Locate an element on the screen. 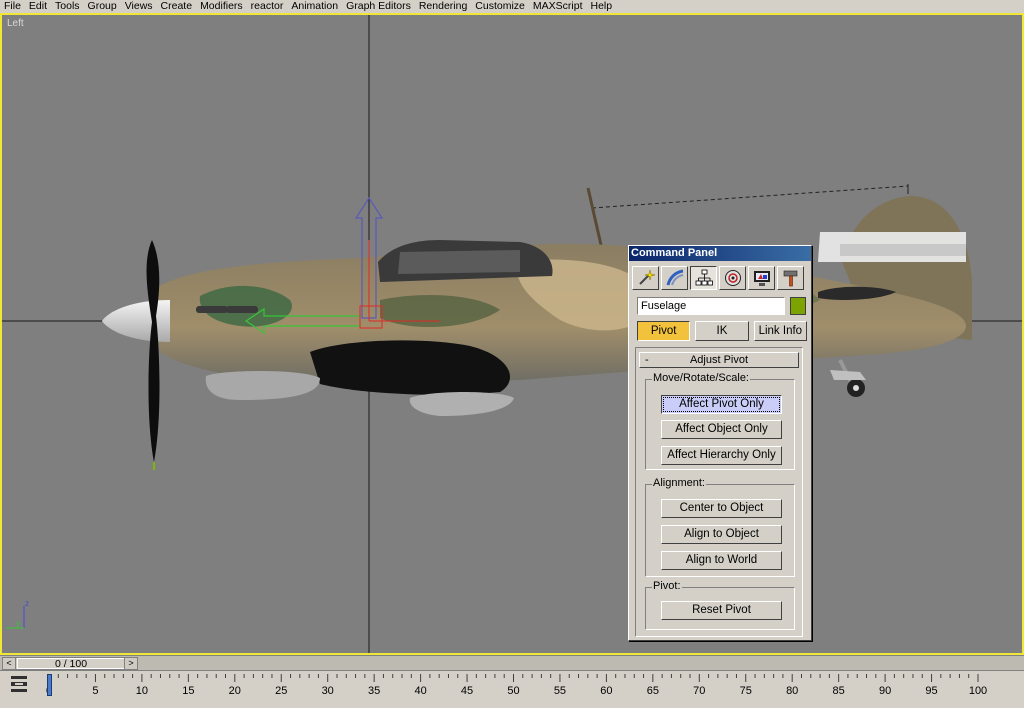 This screenshot has height=708, width=1024. menu-reactor: reactor is located at coordinates (267, 6).